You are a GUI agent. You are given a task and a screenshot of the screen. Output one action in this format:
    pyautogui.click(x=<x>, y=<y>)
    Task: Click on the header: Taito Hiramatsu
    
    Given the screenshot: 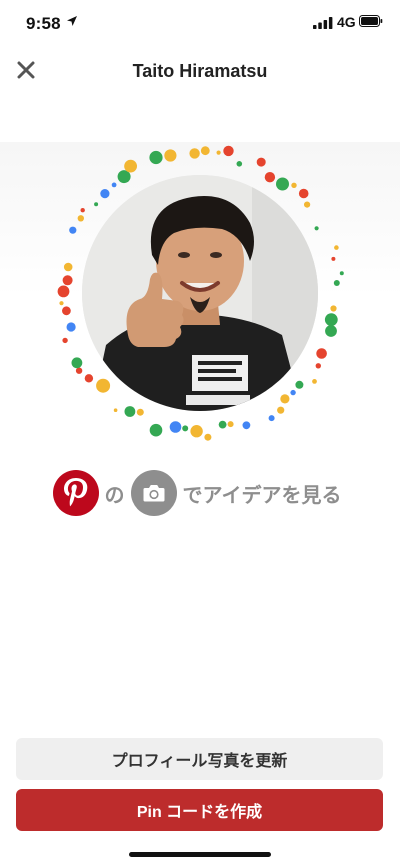 What is the action you would take?
    pyautogui.click(x=200, y=72)
    